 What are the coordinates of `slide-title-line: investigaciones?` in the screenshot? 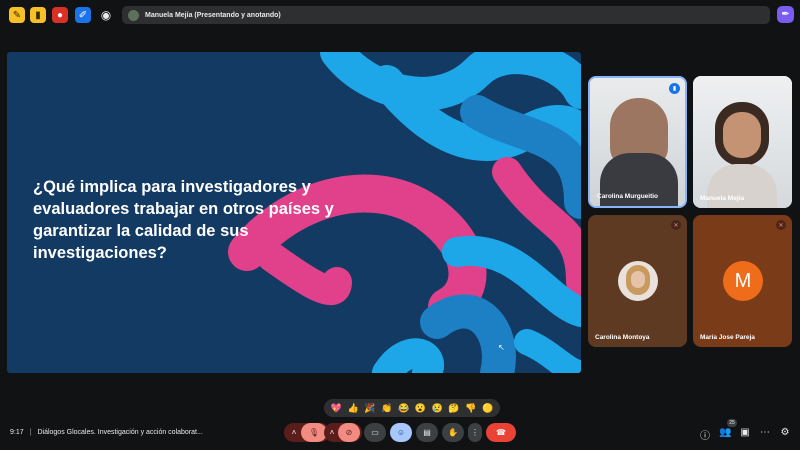 It's located at (100, 253).